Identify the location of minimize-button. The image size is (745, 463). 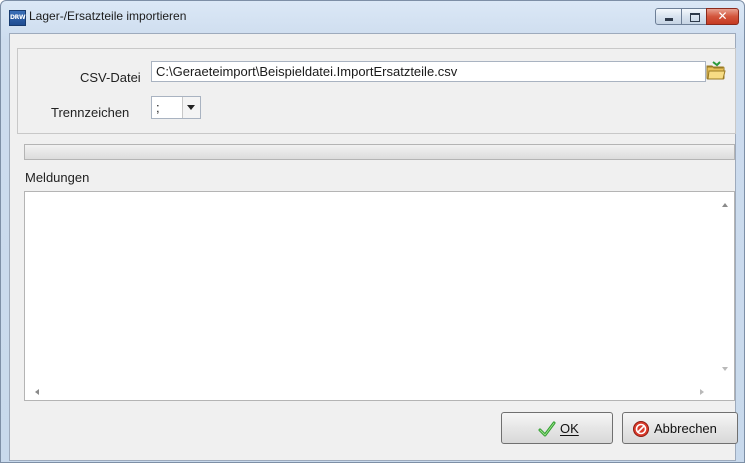
(668, 16).